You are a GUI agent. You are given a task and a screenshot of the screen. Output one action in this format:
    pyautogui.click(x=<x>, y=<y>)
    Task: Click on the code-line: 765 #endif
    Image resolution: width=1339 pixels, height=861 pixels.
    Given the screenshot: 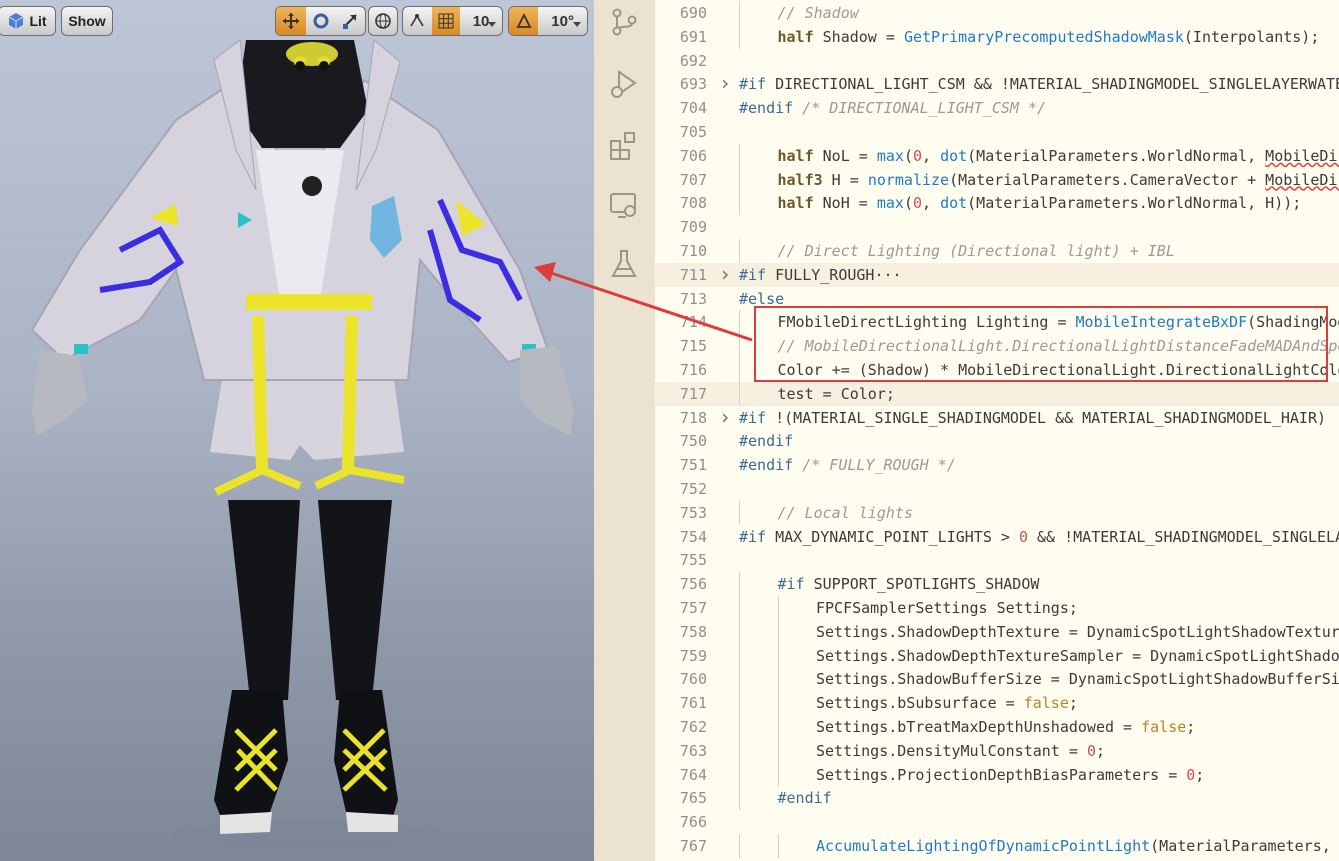 What is the action you would take?
    pyautogui.click(x=997, y=798)
    